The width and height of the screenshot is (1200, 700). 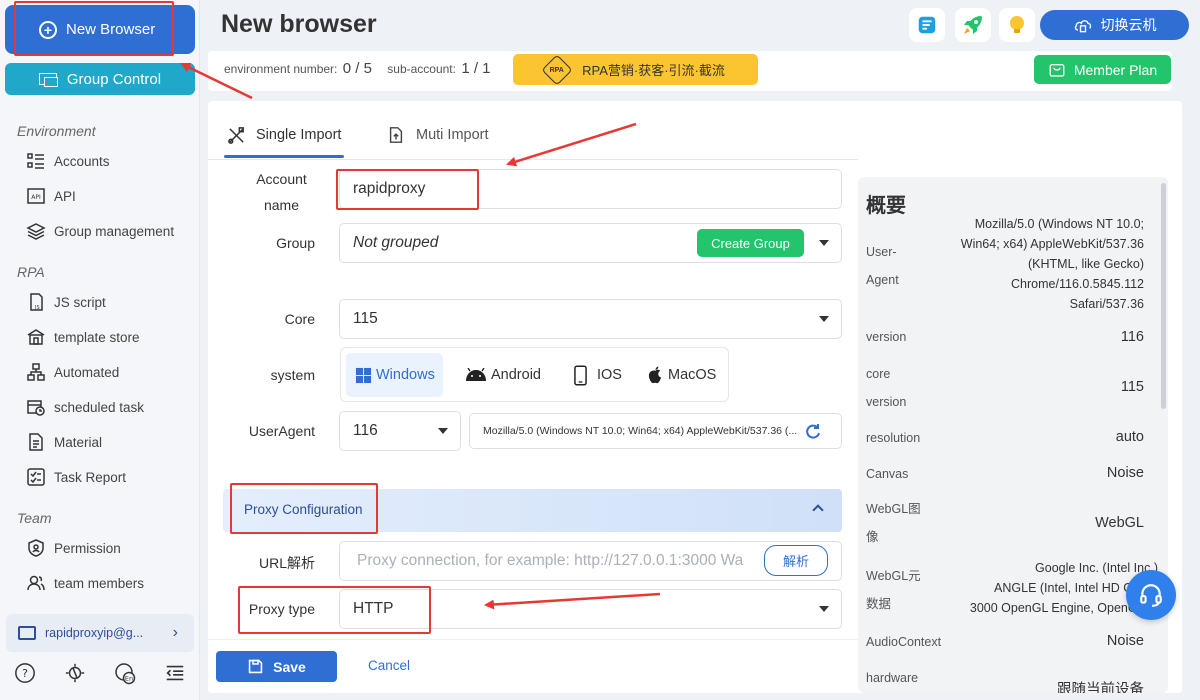 I want to click on label-line: User-, so click(x=881, y=252).